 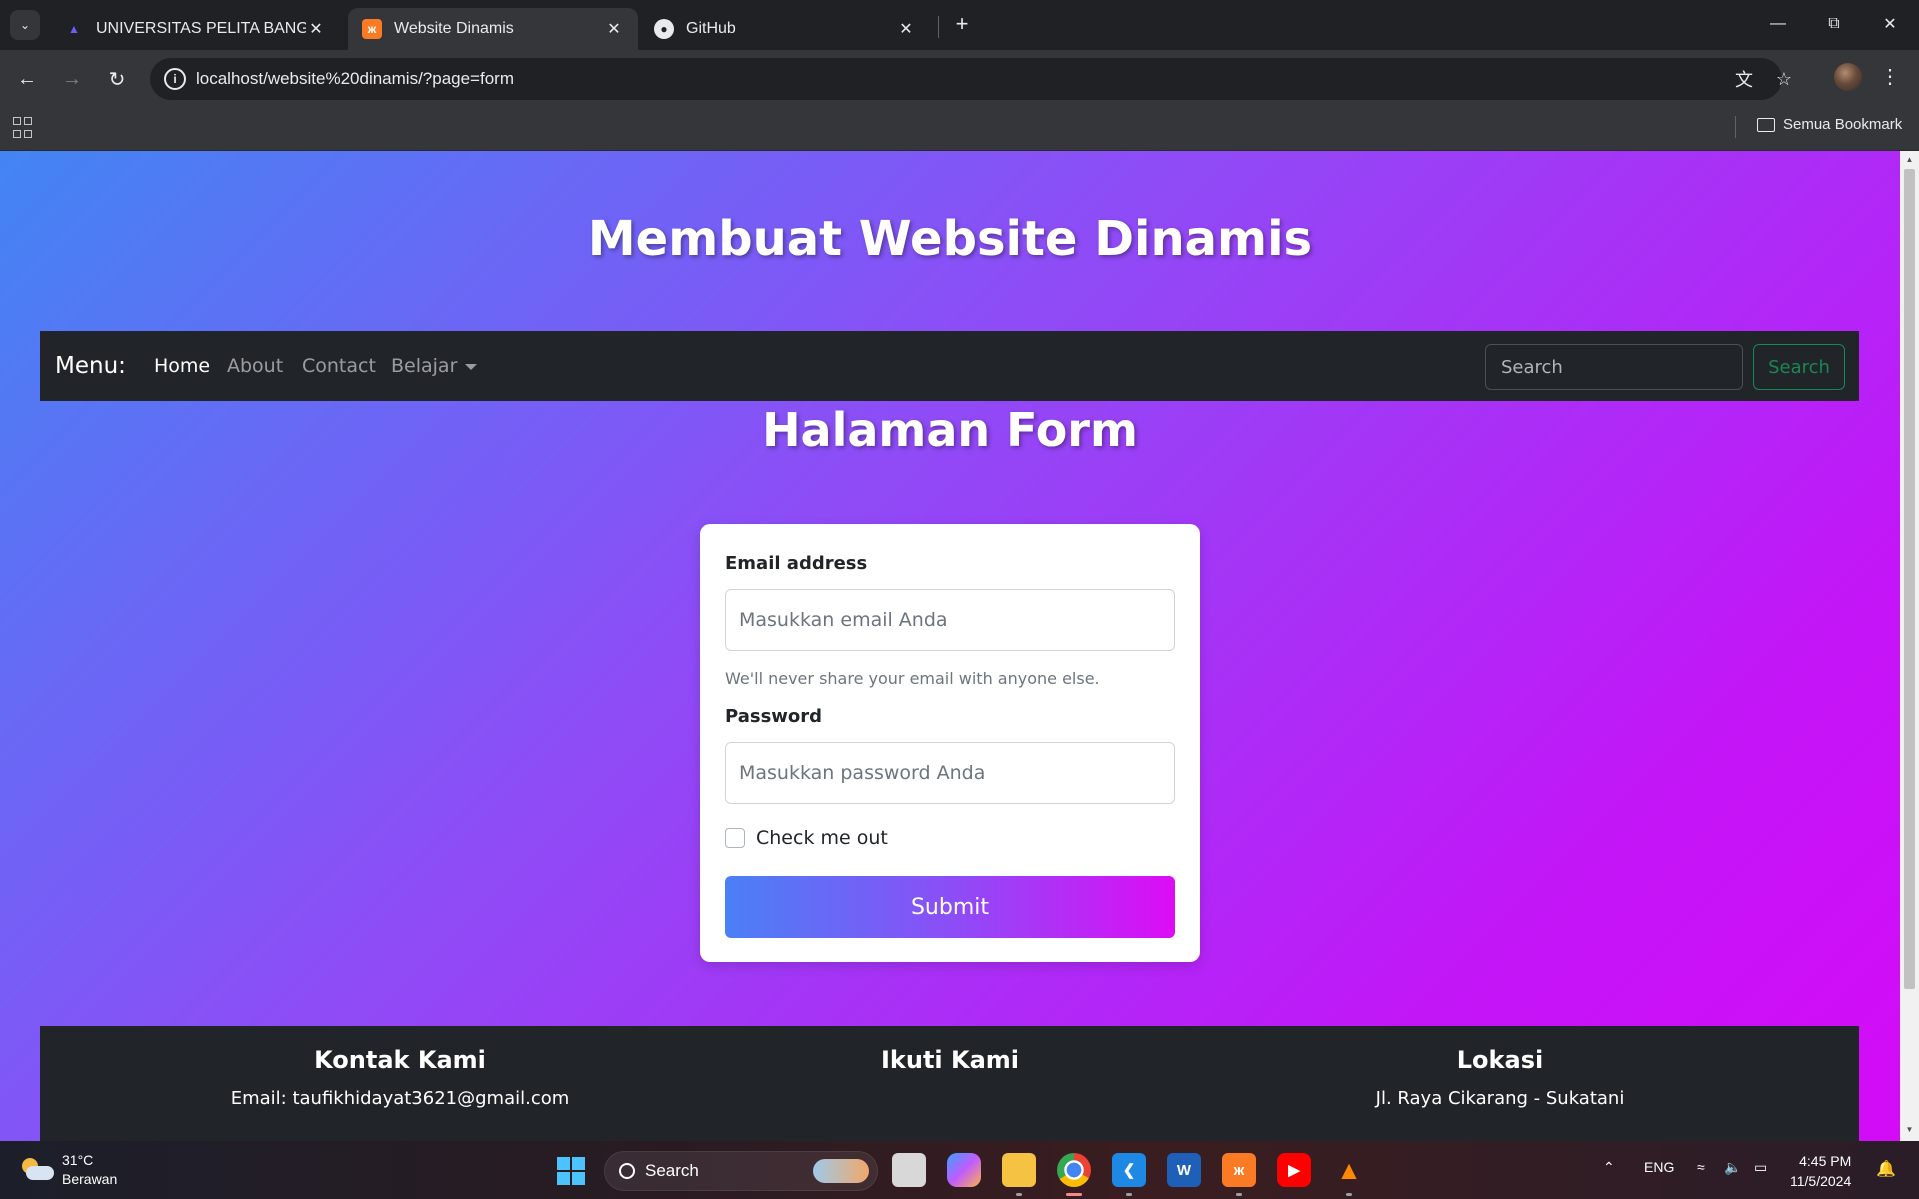 What do you see at coordinates (1744, 79) in the screenshot?
I see `translate-icon: 文` at bounding box center [1744, 79].